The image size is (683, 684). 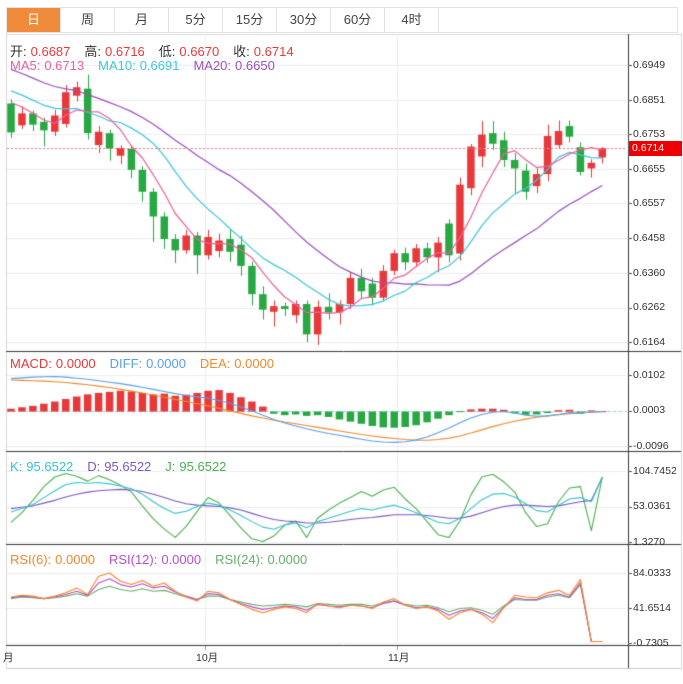 I want to click on ma10-label: MA10:, so click(x=117, y=65).